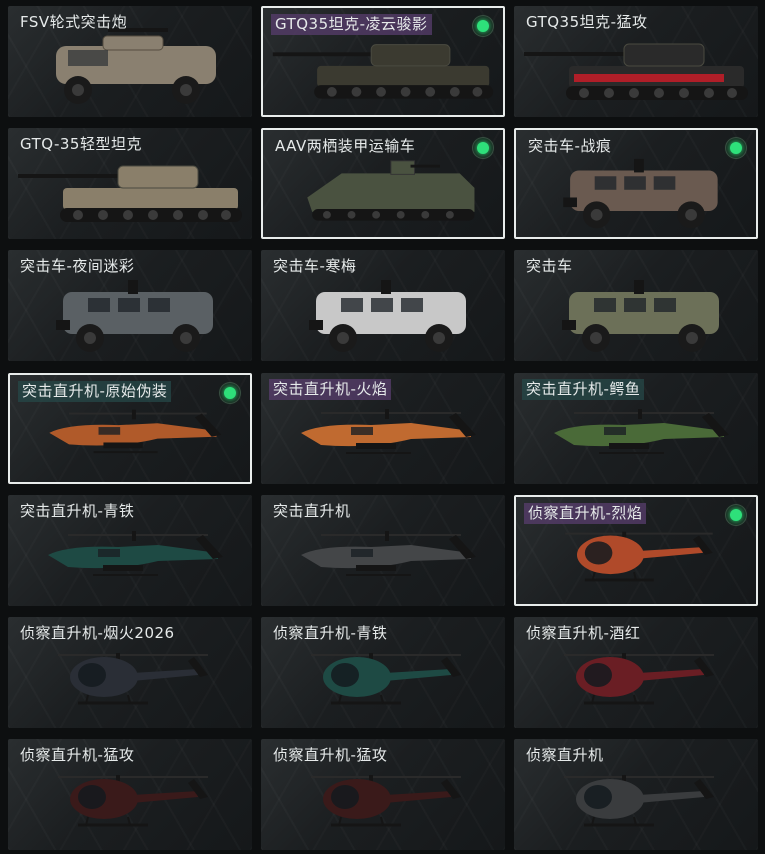 The width and height of the screenshot is (765, 854). I want to click on vehicle-skin-card: 侦察直升机-烈焰, so click(636, 550).